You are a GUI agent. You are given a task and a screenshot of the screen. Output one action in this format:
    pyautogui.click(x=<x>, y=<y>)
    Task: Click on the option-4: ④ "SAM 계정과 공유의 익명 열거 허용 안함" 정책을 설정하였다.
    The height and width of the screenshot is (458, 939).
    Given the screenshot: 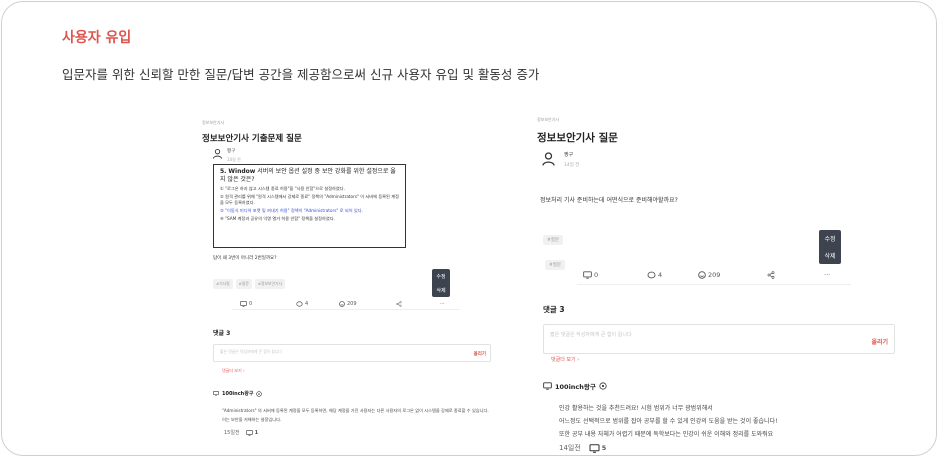 What is the action you would take?
    pyautogui.click(x=277, y=218)
    